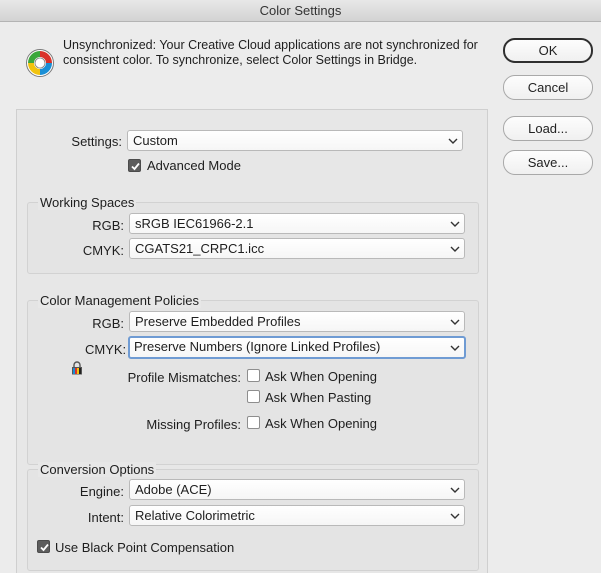 The image size is (601, 573). Describe the element at coordinates (155, 140) in the screenshot. I see `settings-select-value: Custom` at that location.